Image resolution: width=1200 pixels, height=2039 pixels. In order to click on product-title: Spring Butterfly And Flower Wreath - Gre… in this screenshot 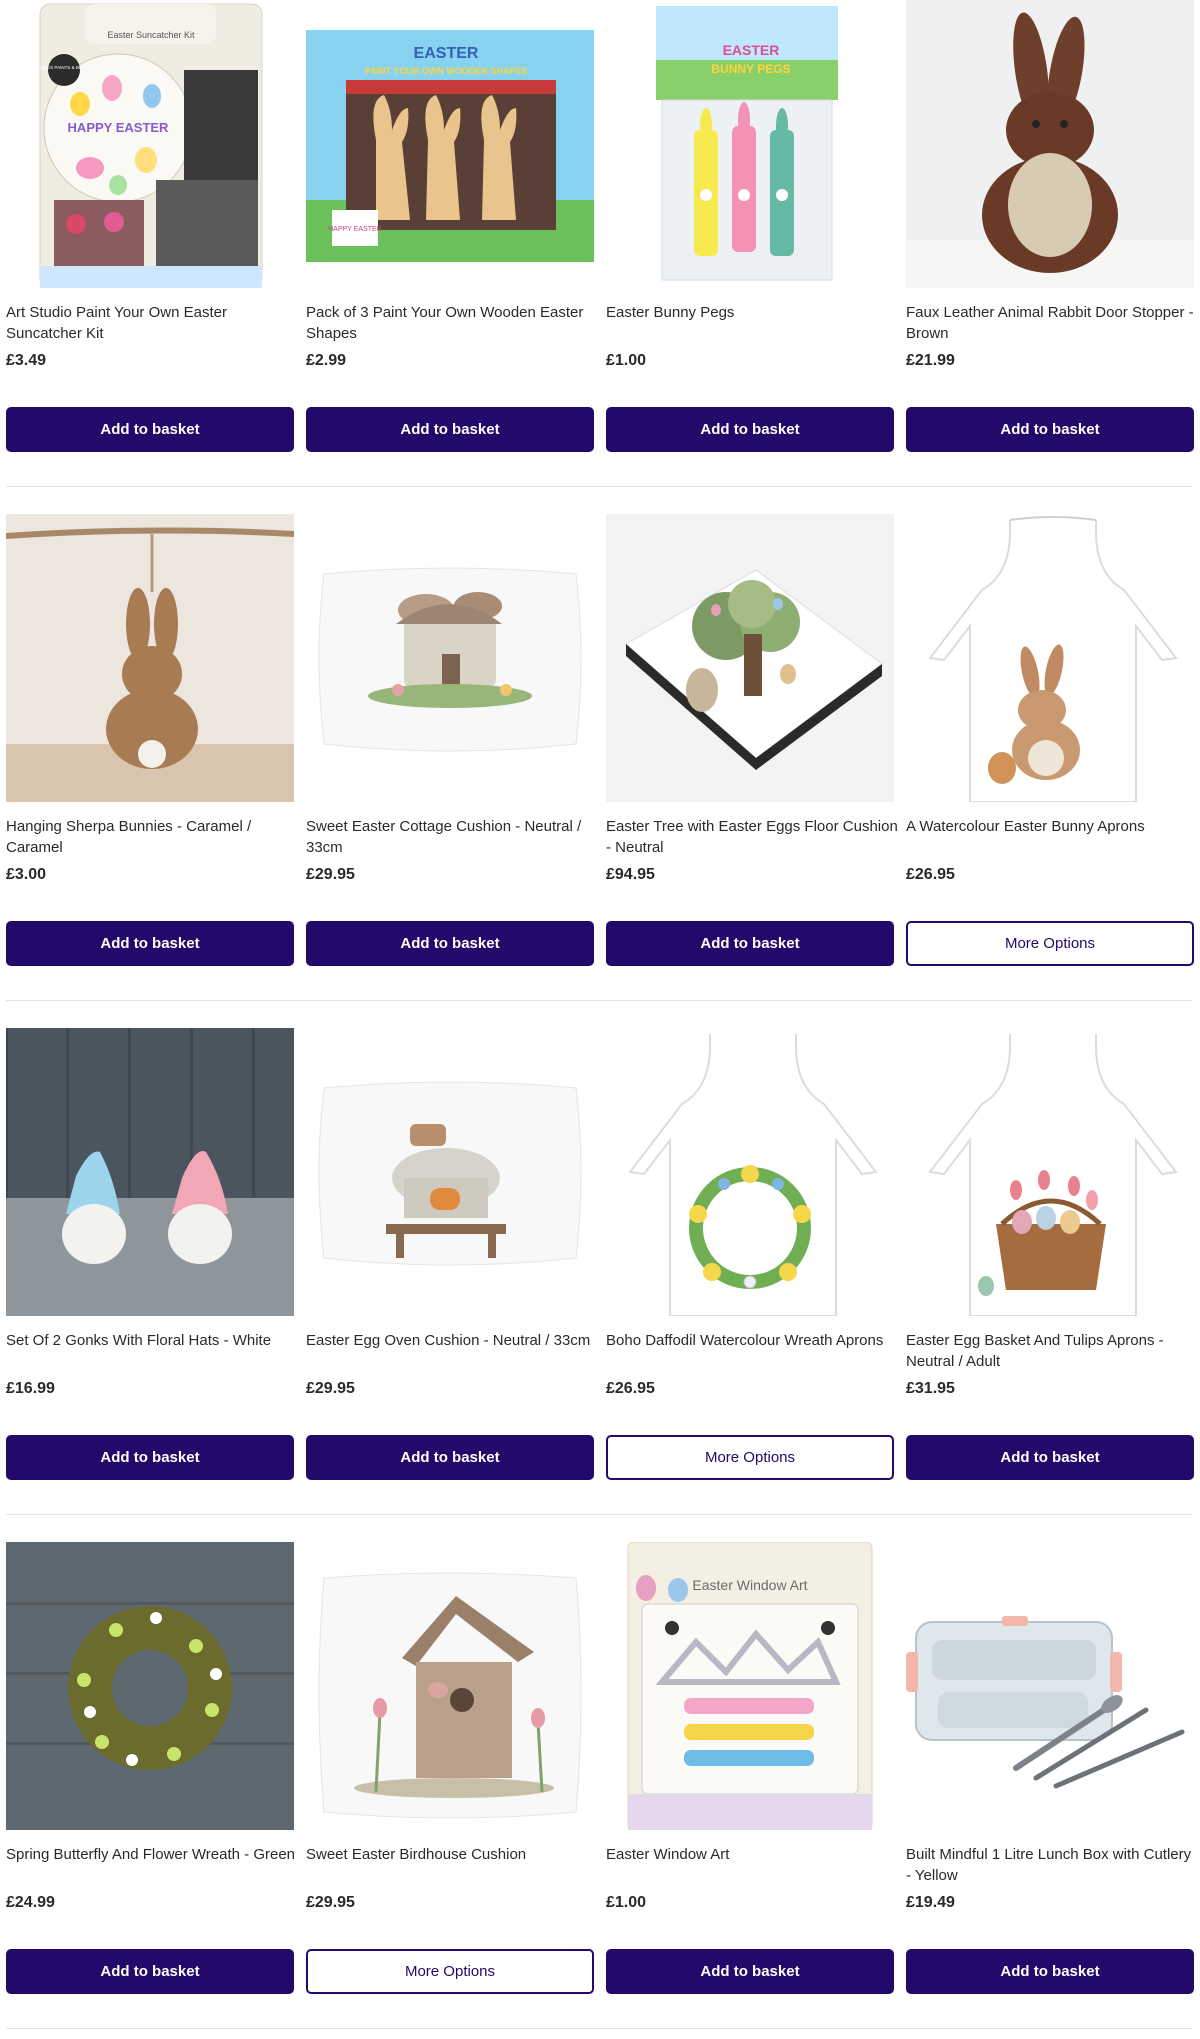, I will do `click(152, 1854)`.